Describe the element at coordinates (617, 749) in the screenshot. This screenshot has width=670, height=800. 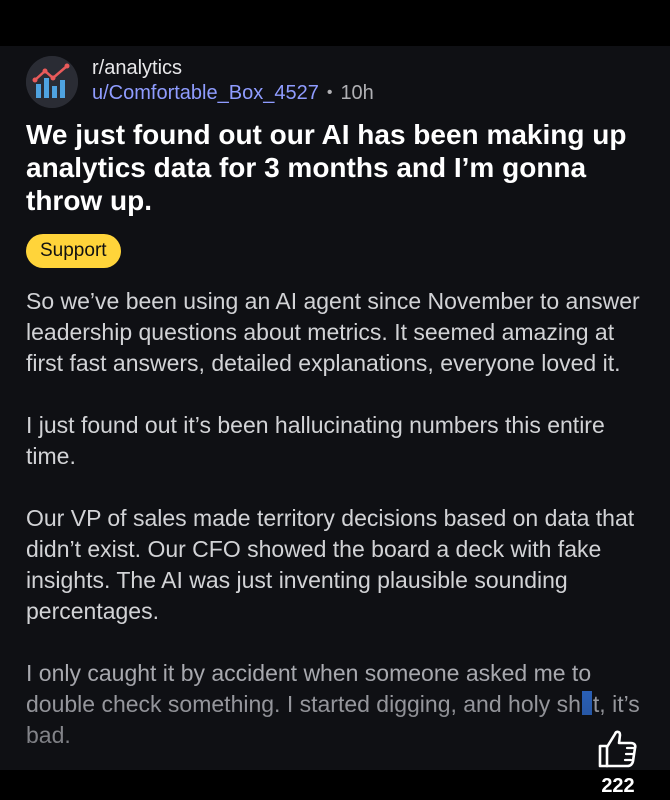
I see `thumbs-up-icon` at that location.